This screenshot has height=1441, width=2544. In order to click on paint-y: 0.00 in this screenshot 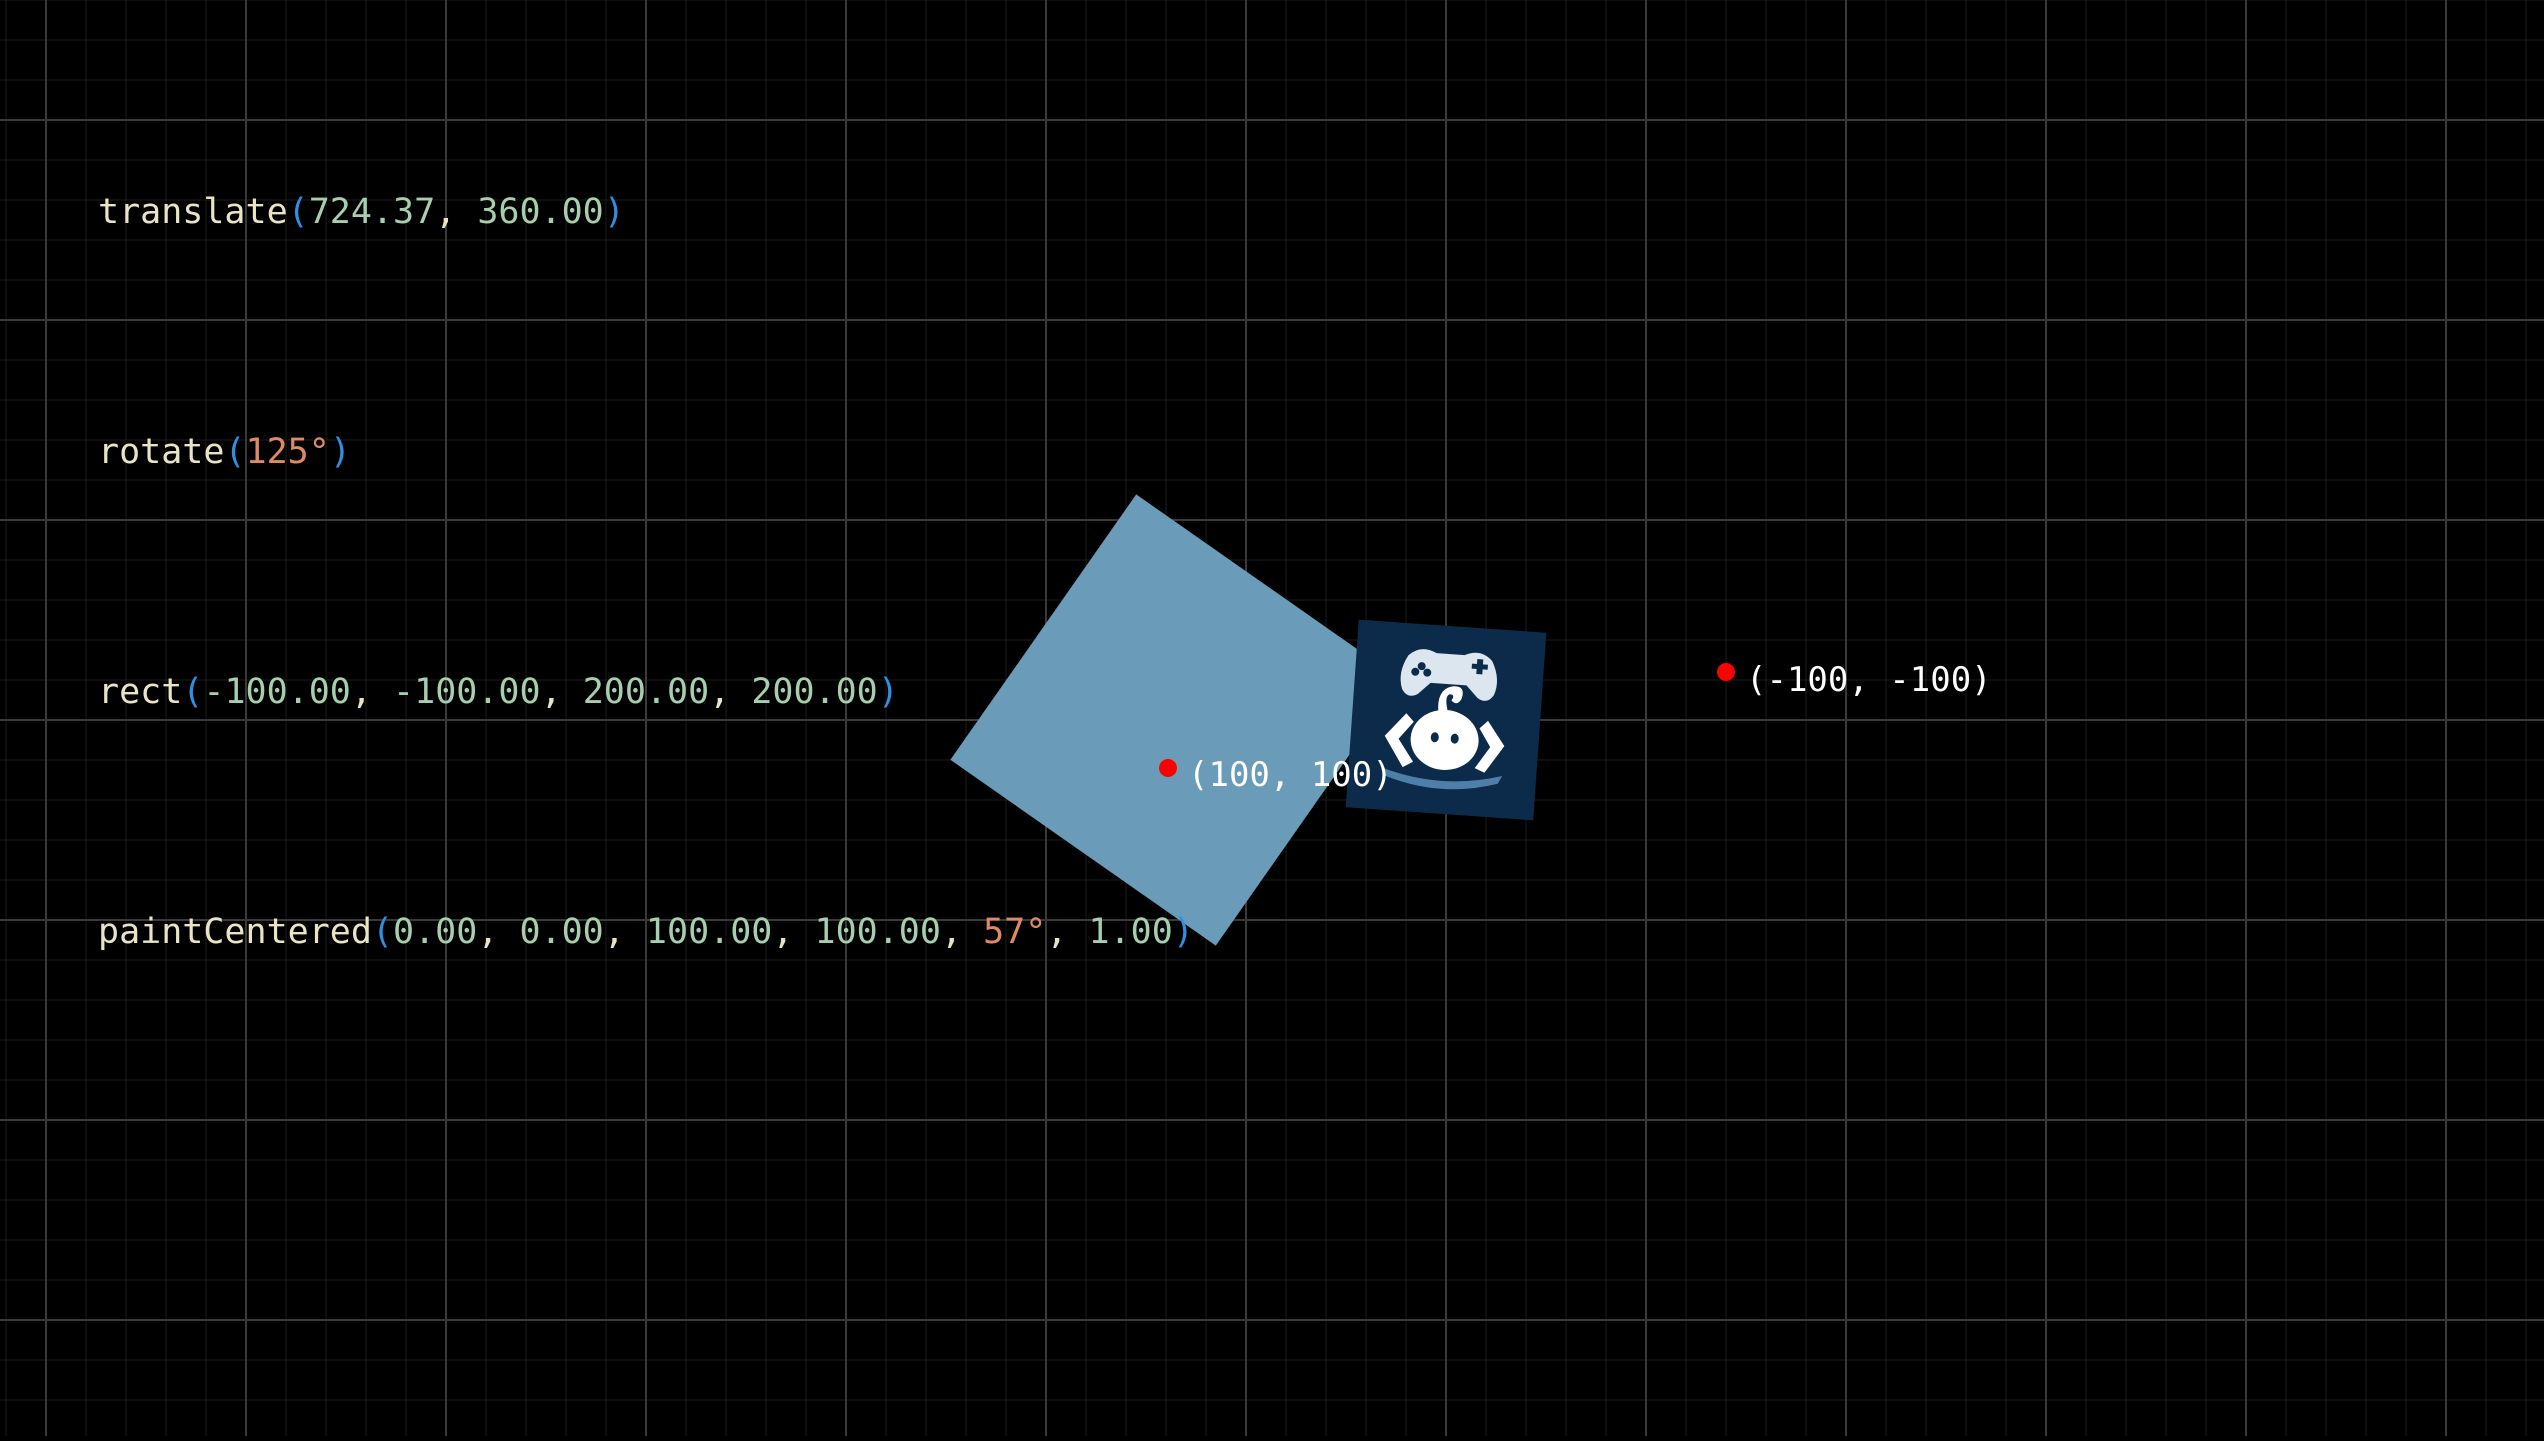, I will do `click(561, 932)`.